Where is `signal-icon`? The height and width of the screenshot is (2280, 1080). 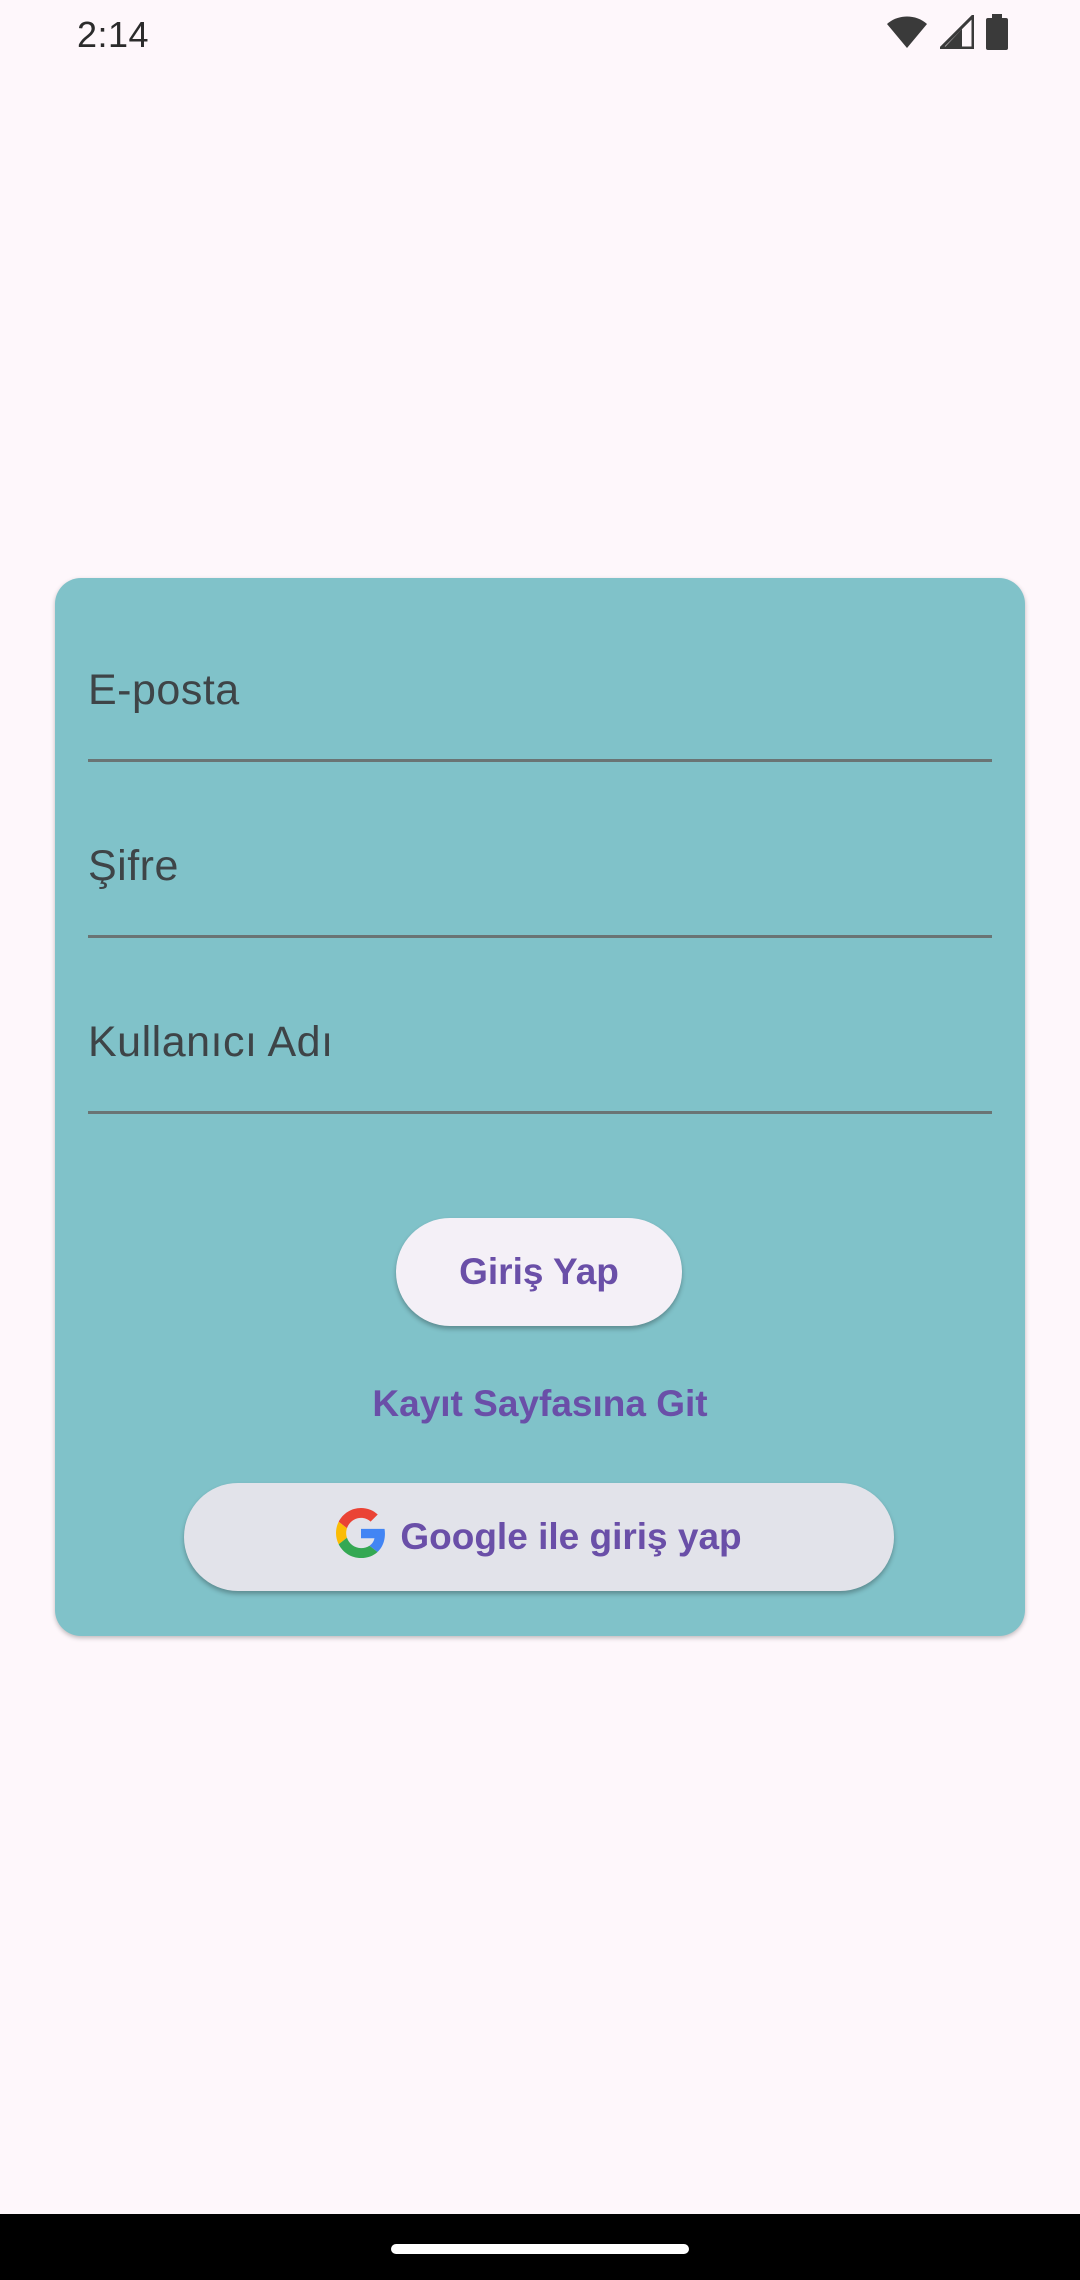
signal-icon is located at coordinates (956, 32).